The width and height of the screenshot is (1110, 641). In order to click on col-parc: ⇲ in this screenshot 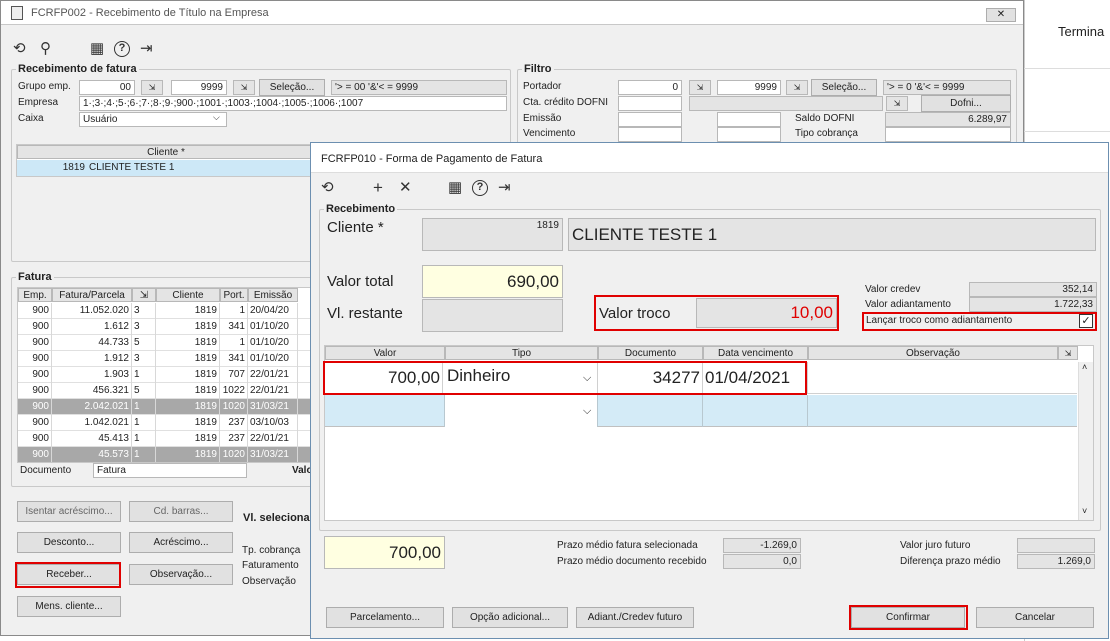, I will do `click(144, 295)`.